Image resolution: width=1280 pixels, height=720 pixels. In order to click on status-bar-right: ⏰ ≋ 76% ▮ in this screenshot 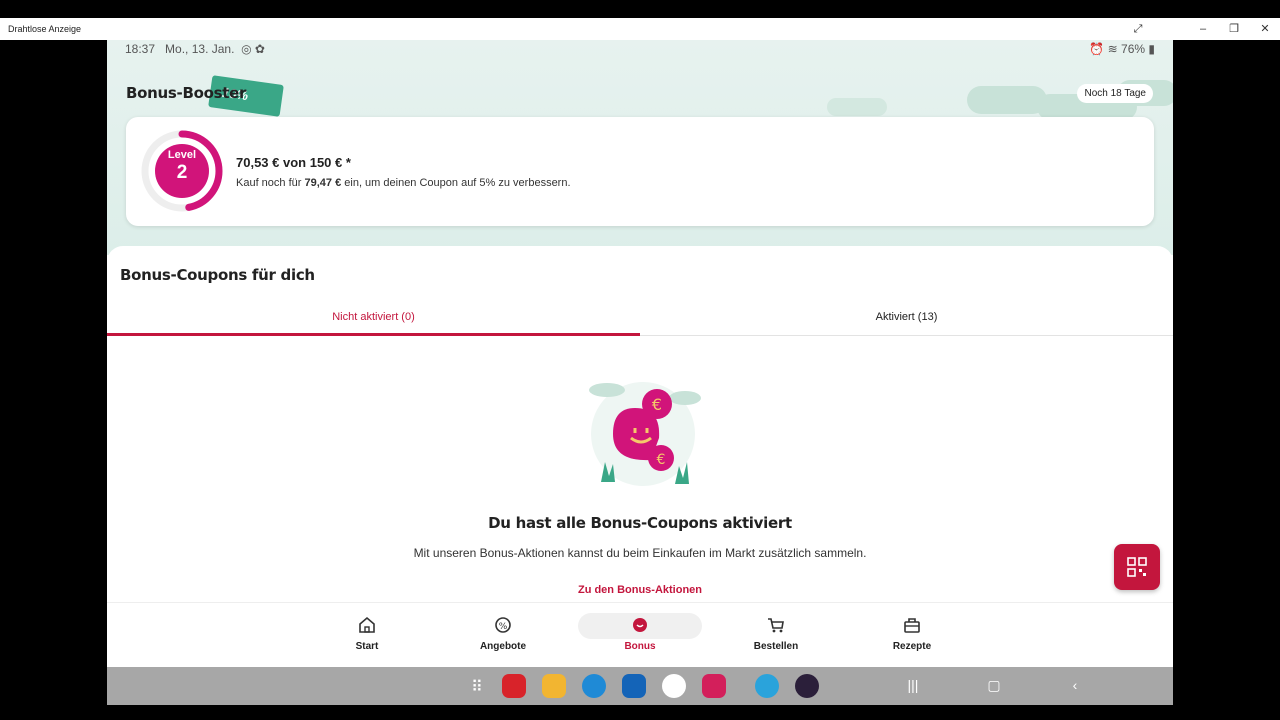, I will do `click(1122, 49)`.